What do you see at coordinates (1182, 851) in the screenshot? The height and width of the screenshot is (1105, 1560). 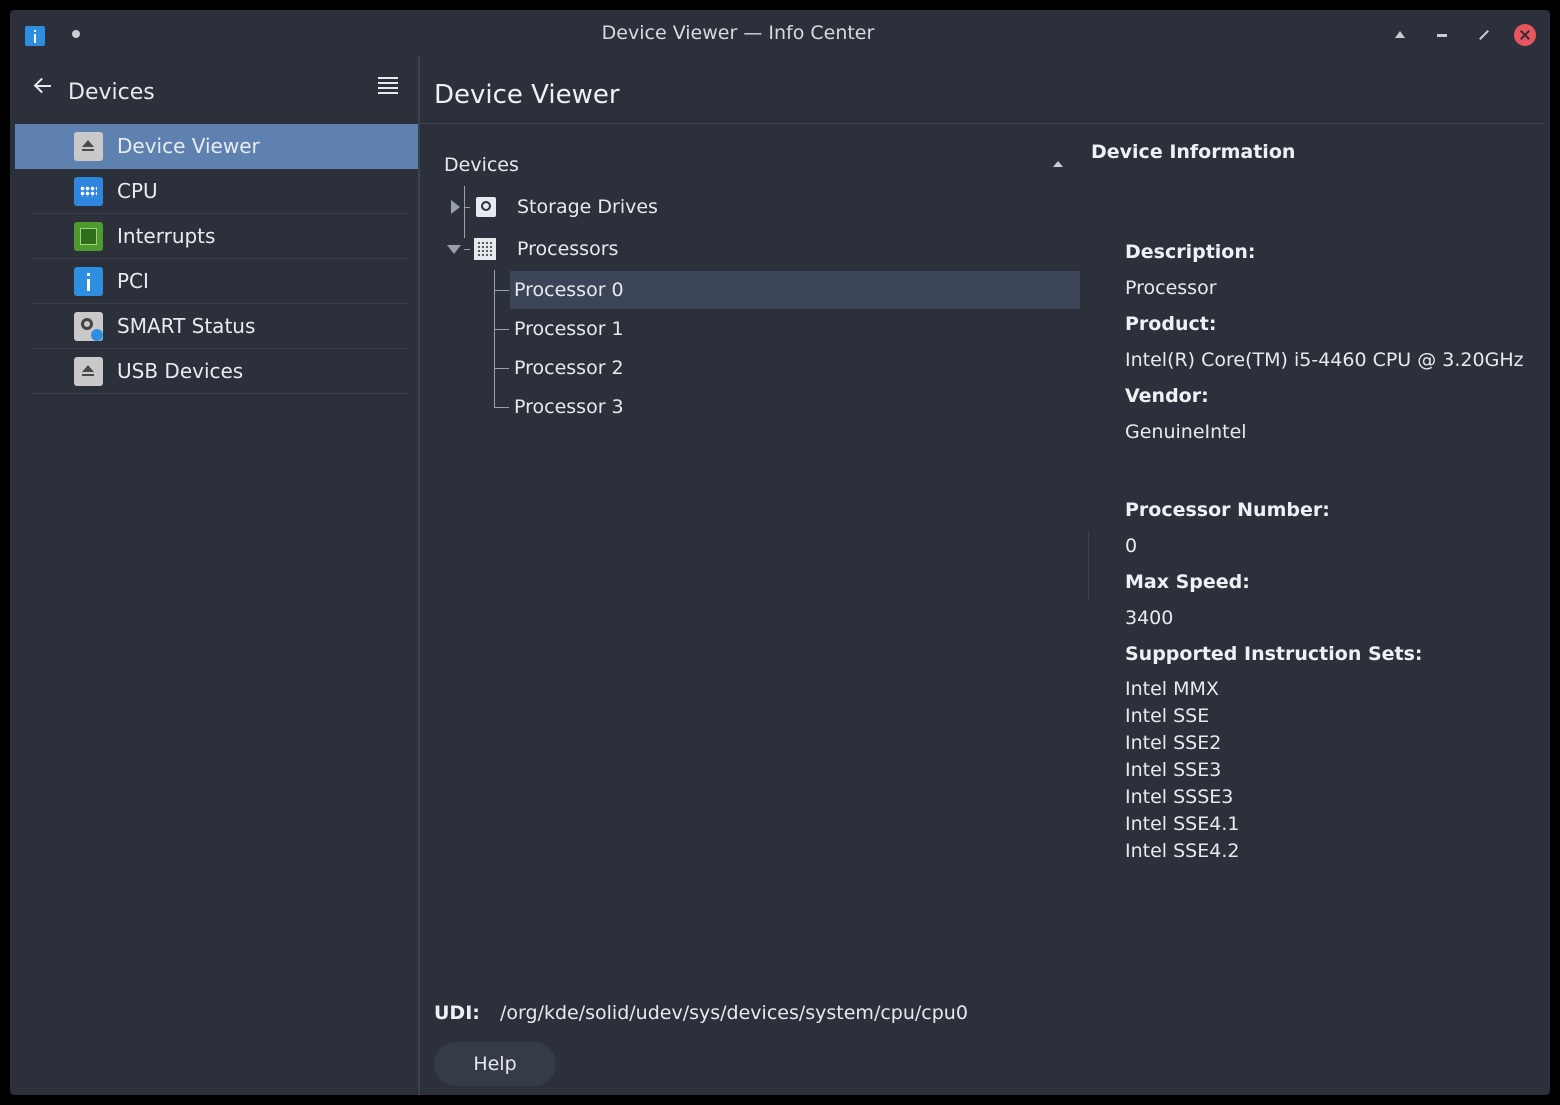 I see `list-item: Intel SSE4.2` at bounding box center [1182, 851].